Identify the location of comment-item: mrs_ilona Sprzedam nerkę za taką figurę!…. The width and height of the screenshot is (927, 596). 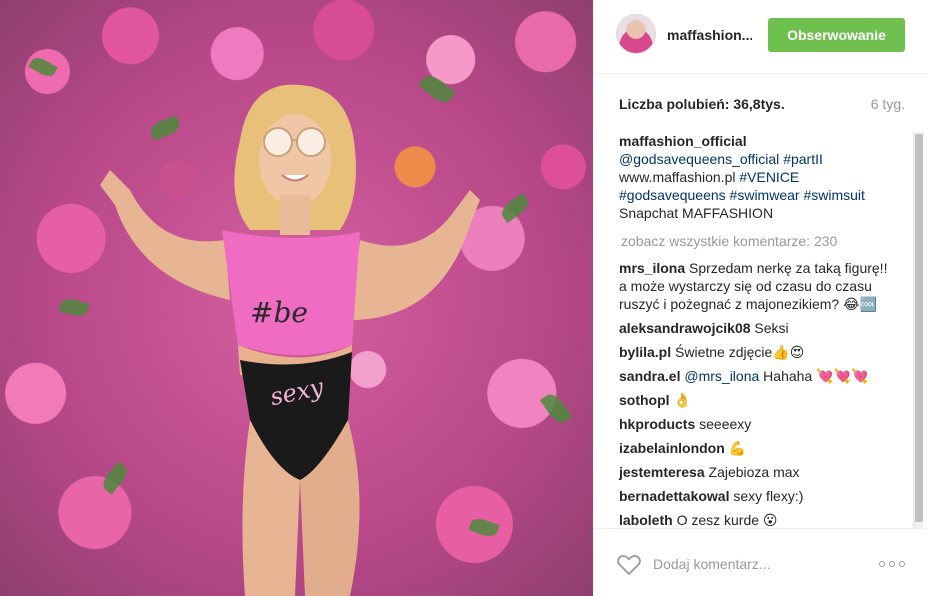
(754, 286).